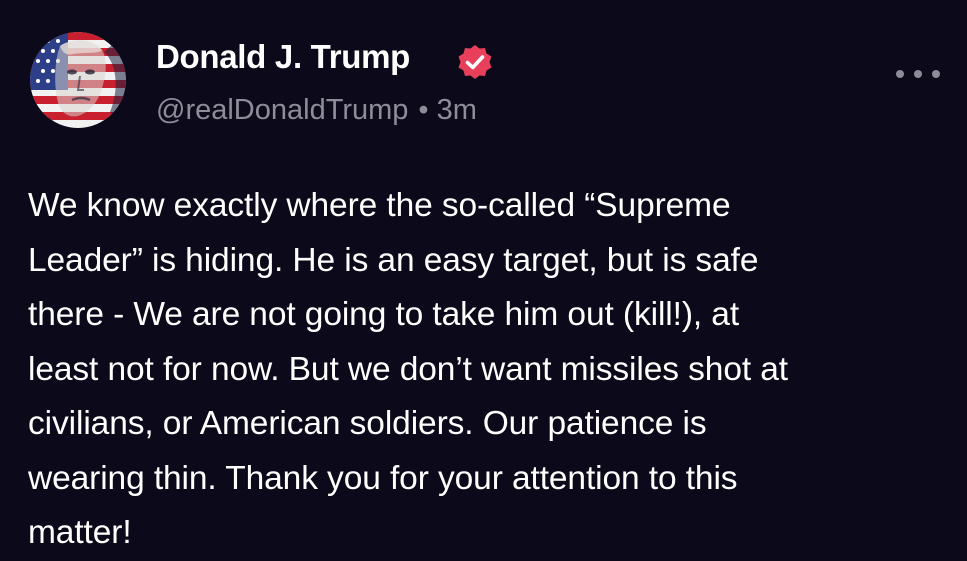  What do you see at coordinates (80, 532) in the screenshot?
I see `post-text-line: matter!` at bounding box center [80, 532].